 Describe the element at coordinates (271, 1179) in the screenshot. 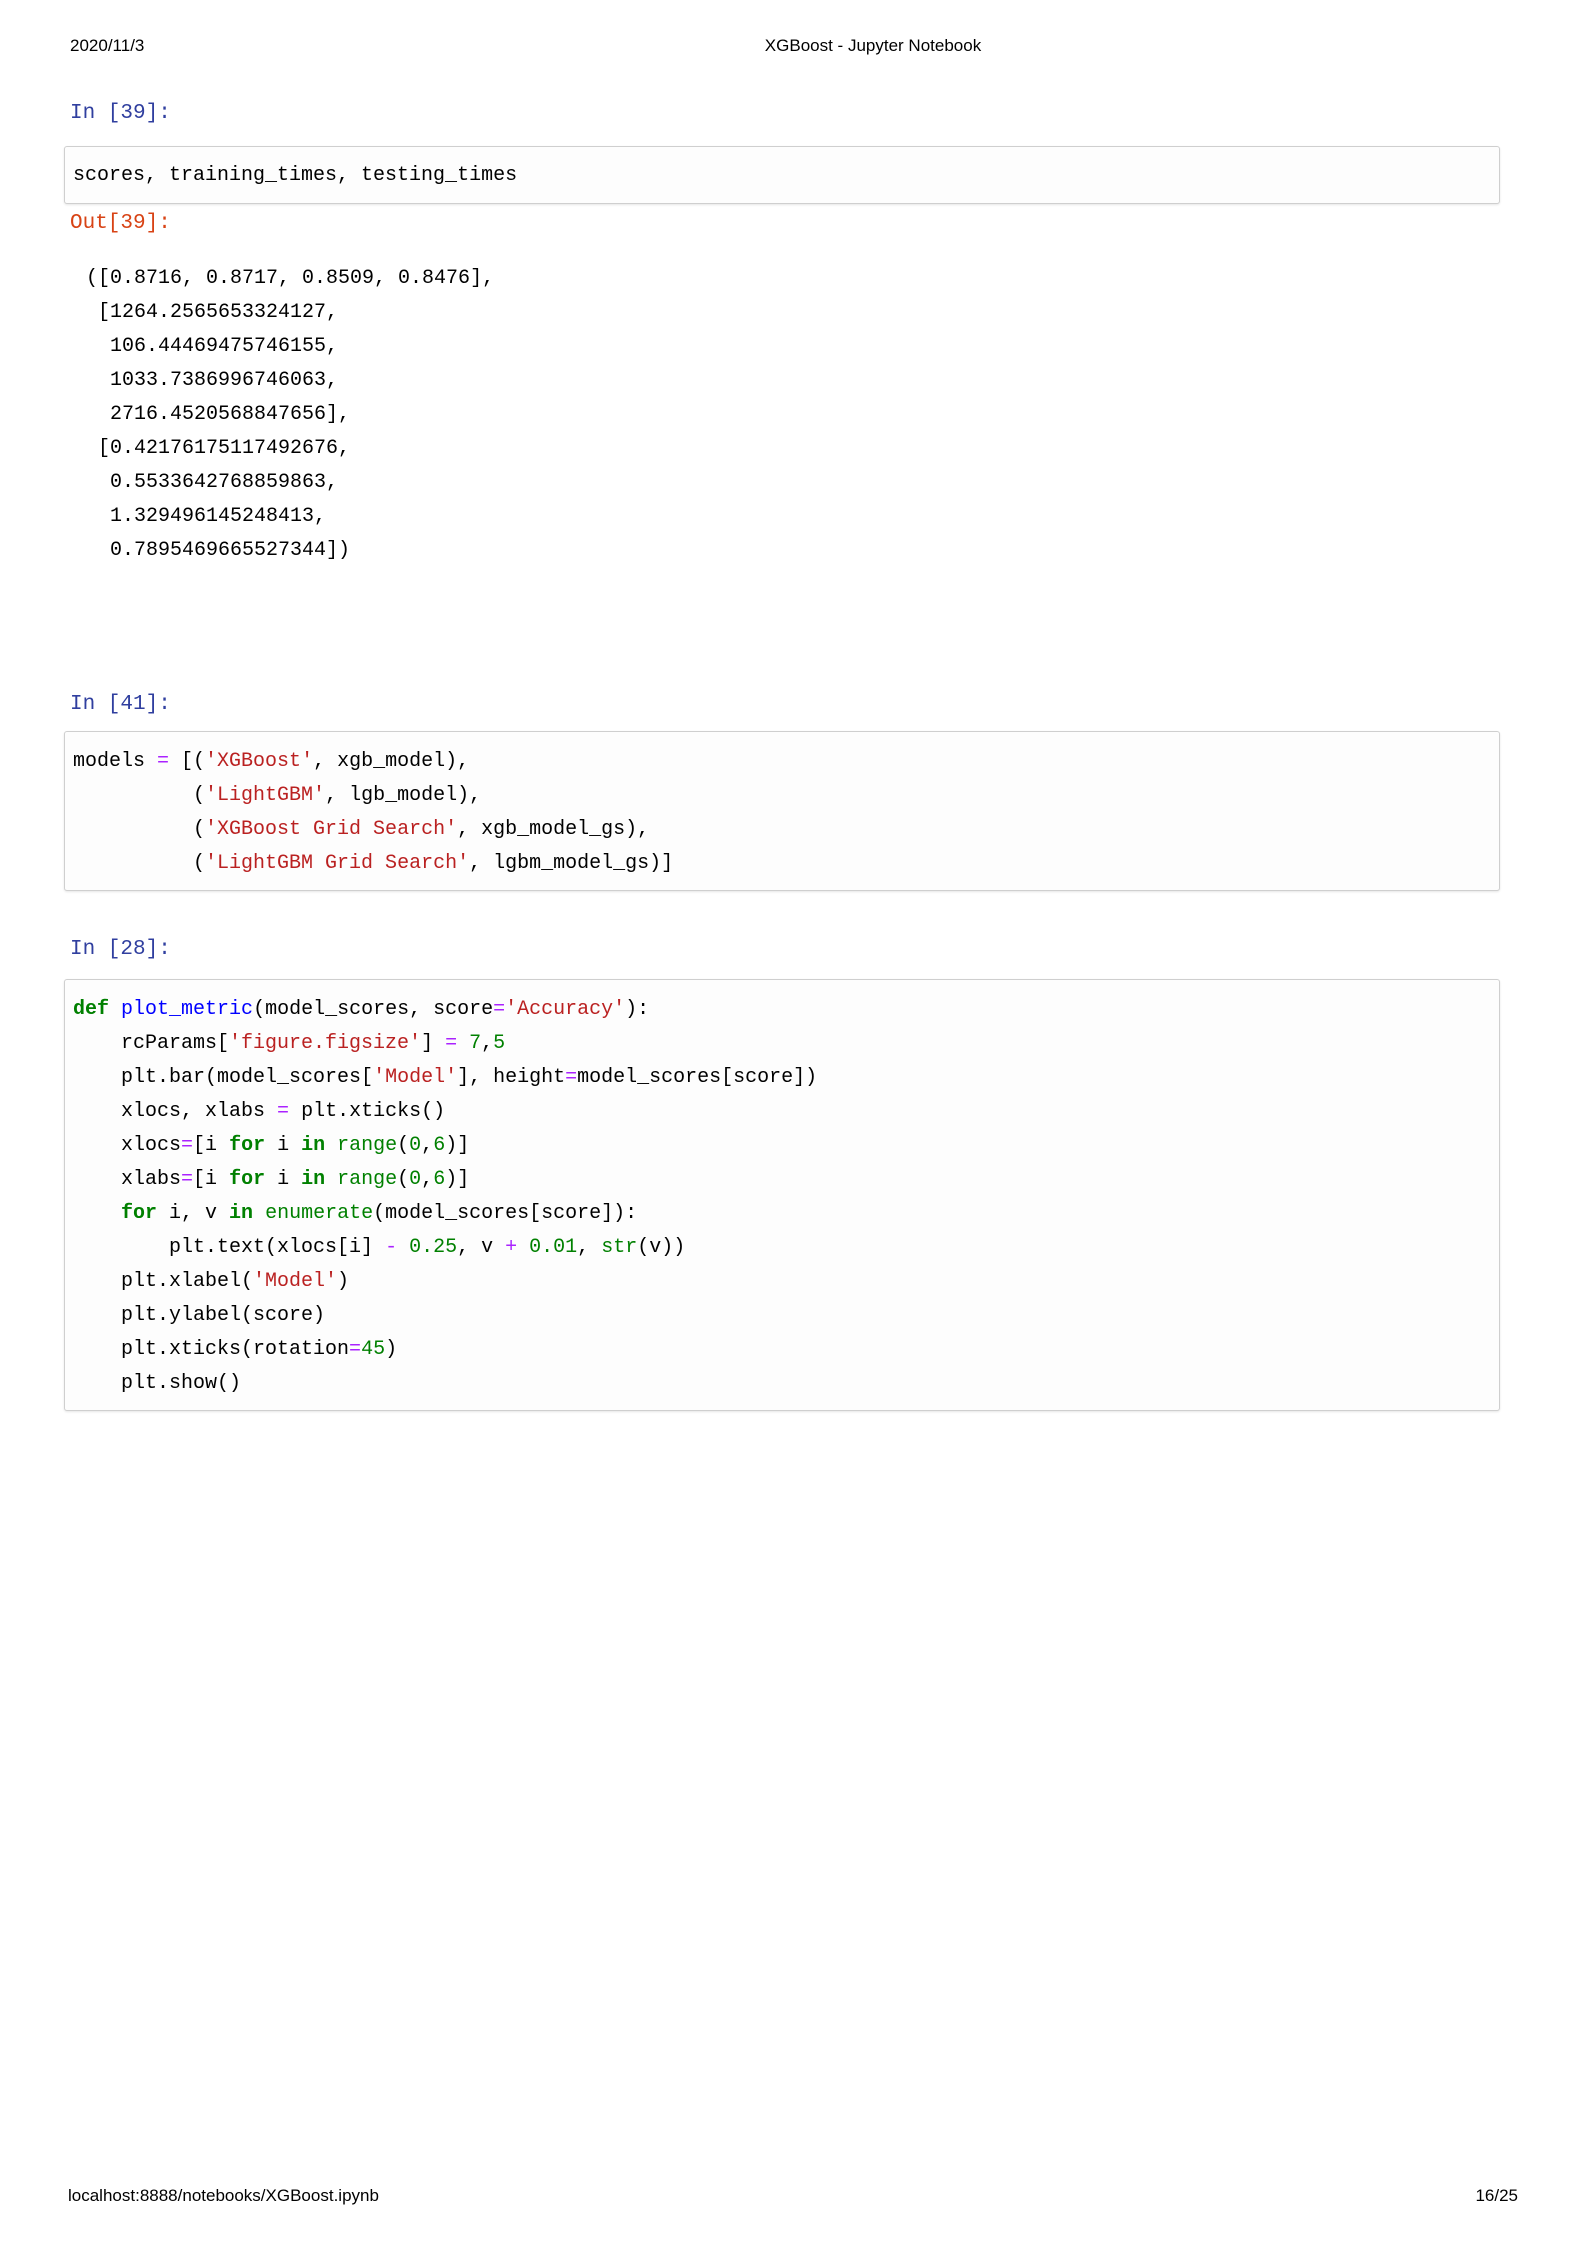

I see `code-line: xlabs=[i for i in range(0,6)]` at that location.